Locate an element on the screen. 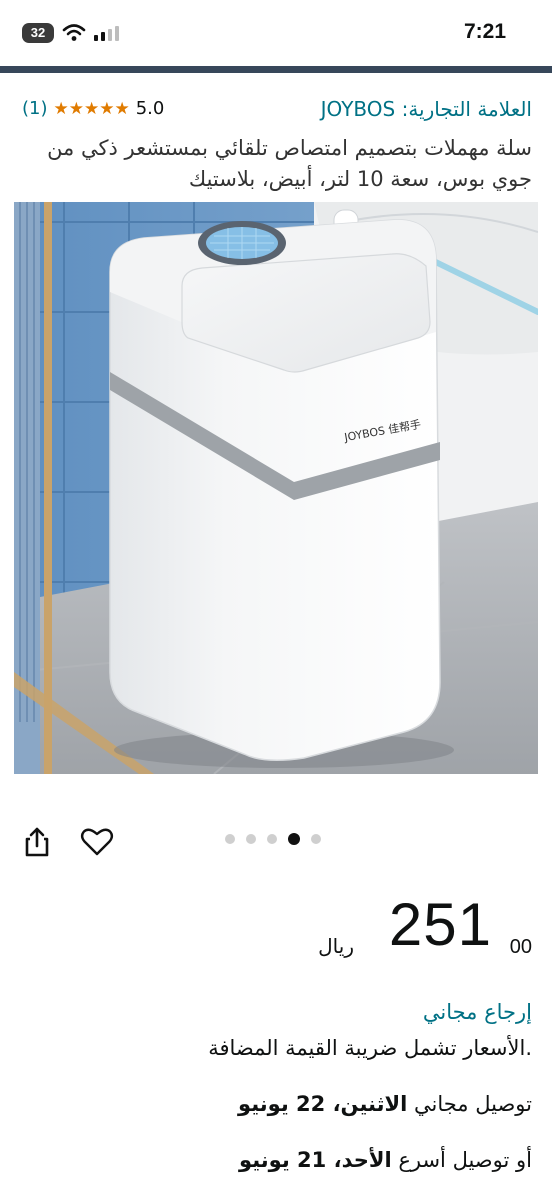 The height and width of the screenshot is (1195, 552). carousel-dot-active is located at coordinates (294, 839).